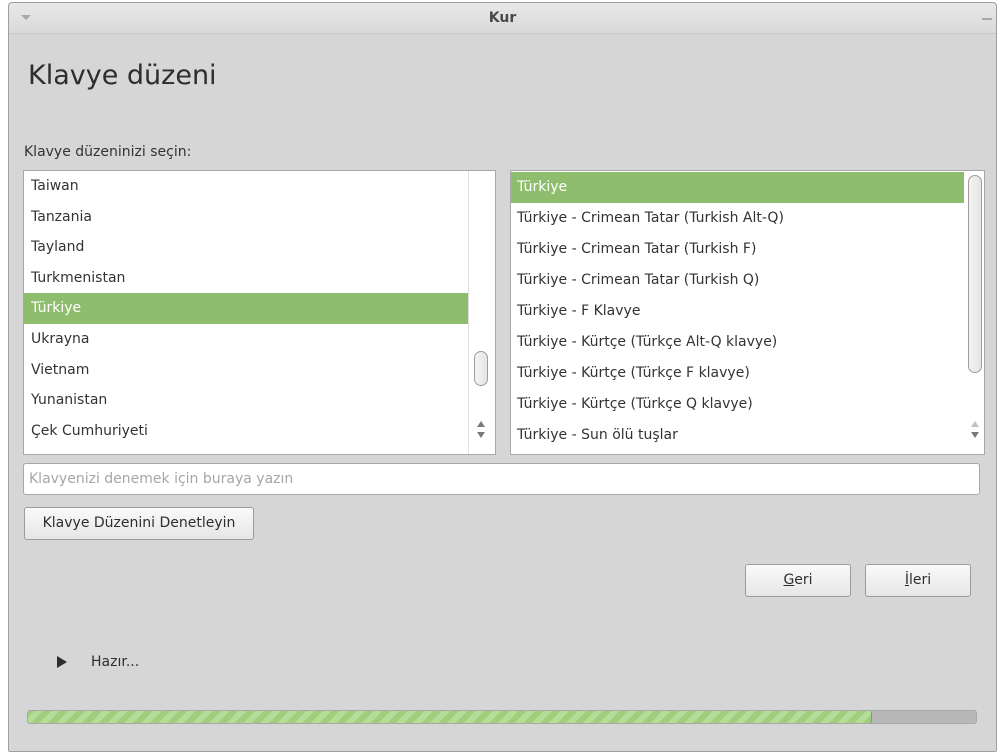  I want to click on back-mnemonic: G, so click(789, 580).